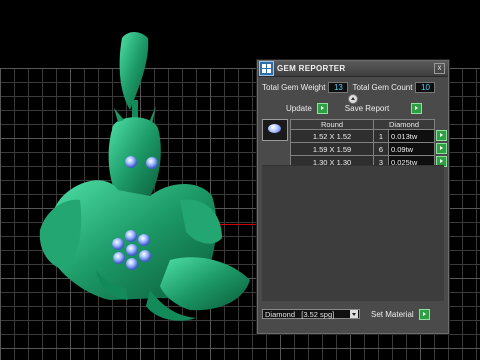  I want to click on grid-icon, so click(266, 68).